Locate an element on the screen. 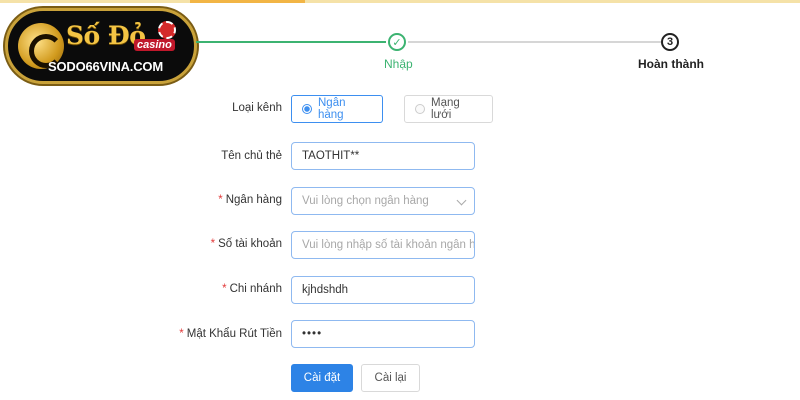 The height and width of the screenshot is (400, 800). reset-button: Cài lại is located at coordinates (390, 378).